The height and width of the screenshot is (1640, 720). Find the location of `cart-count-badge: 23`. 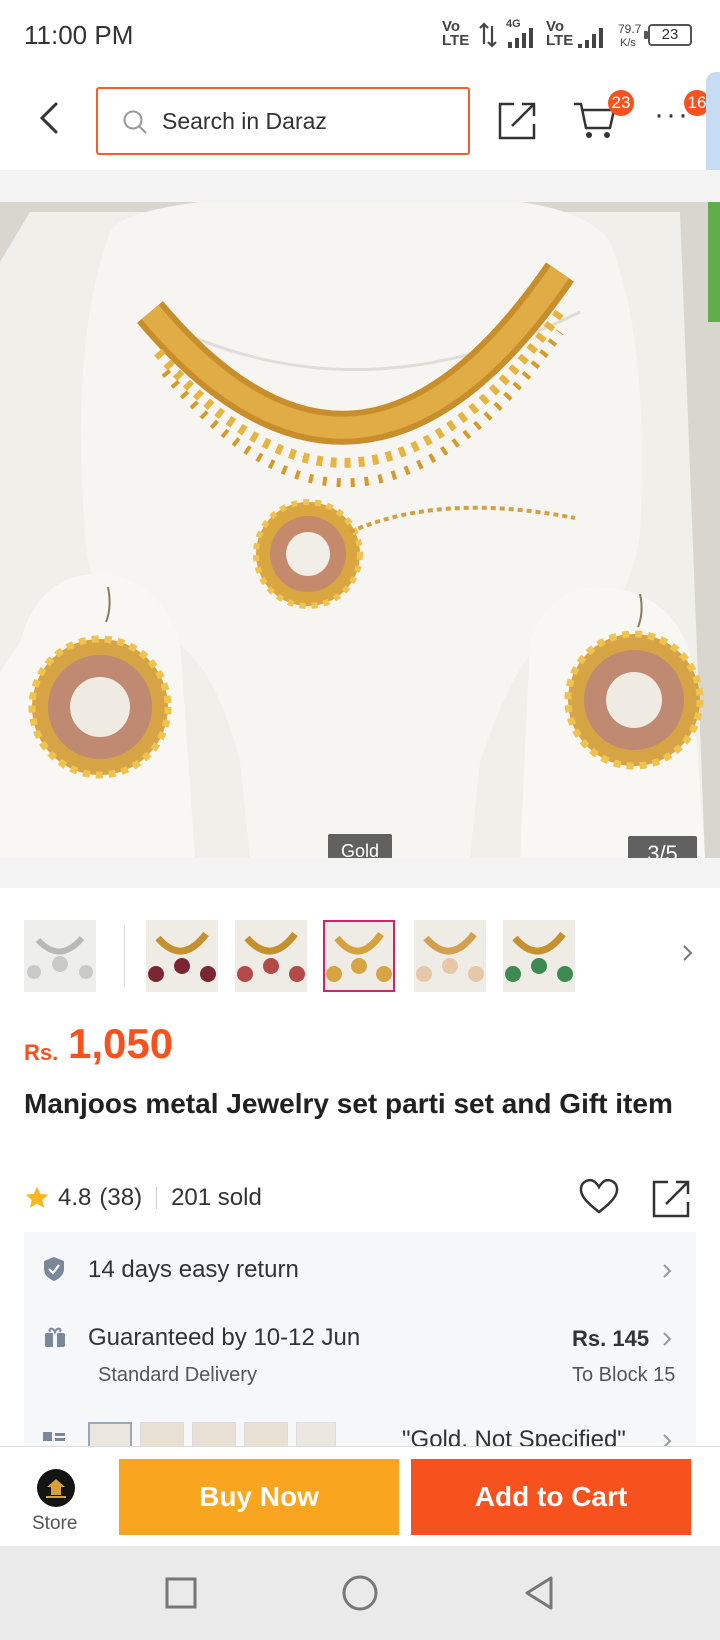

cart-count-badge: 23 is located at coordinates (621, 103).